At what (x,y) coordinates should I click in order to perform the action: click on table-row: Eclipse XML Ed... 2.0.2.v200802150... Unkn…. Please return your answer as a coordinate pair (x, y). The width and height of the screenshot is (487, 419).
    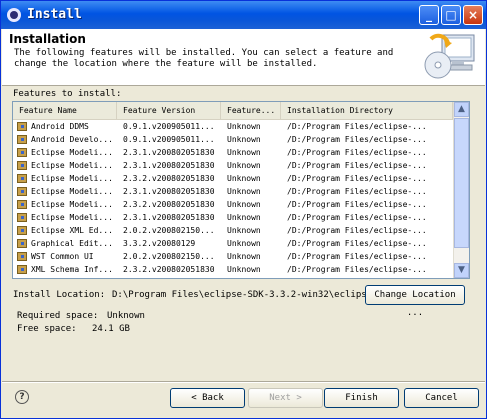
    Looking at the image, I should click on (233, 230).